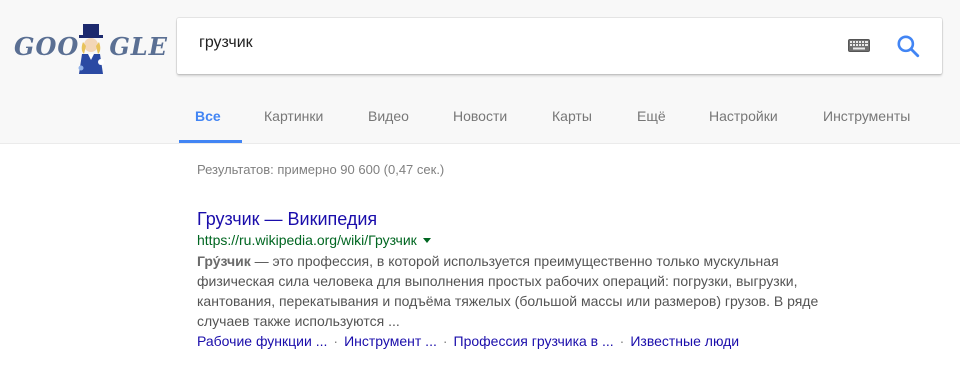  What do you see at coordinates (210, 141) in the screenshot?
I see `active-tab-indicator` at bounding box center [210, 141].